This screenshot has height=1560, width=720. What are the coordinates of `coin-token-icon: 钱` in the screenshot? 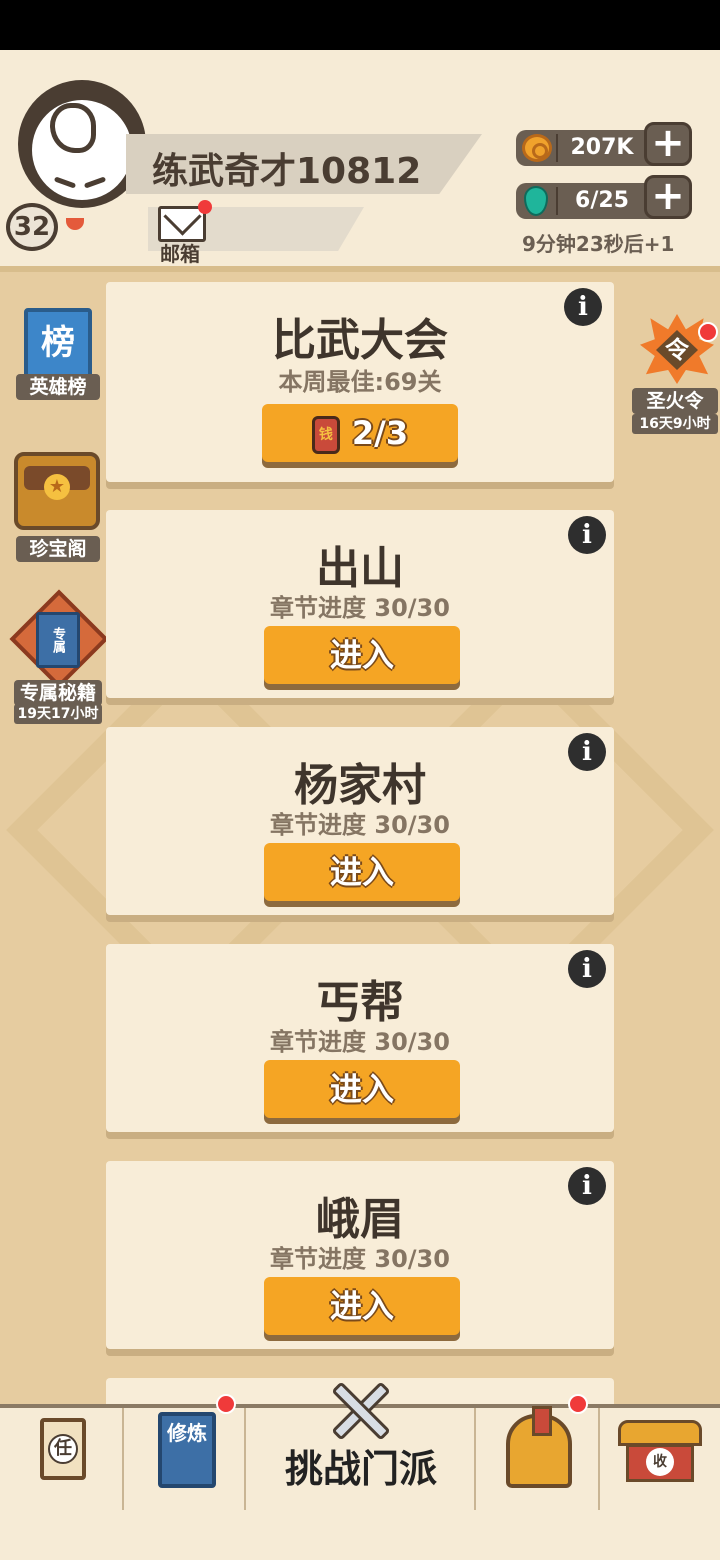 It's located at (325, 435).